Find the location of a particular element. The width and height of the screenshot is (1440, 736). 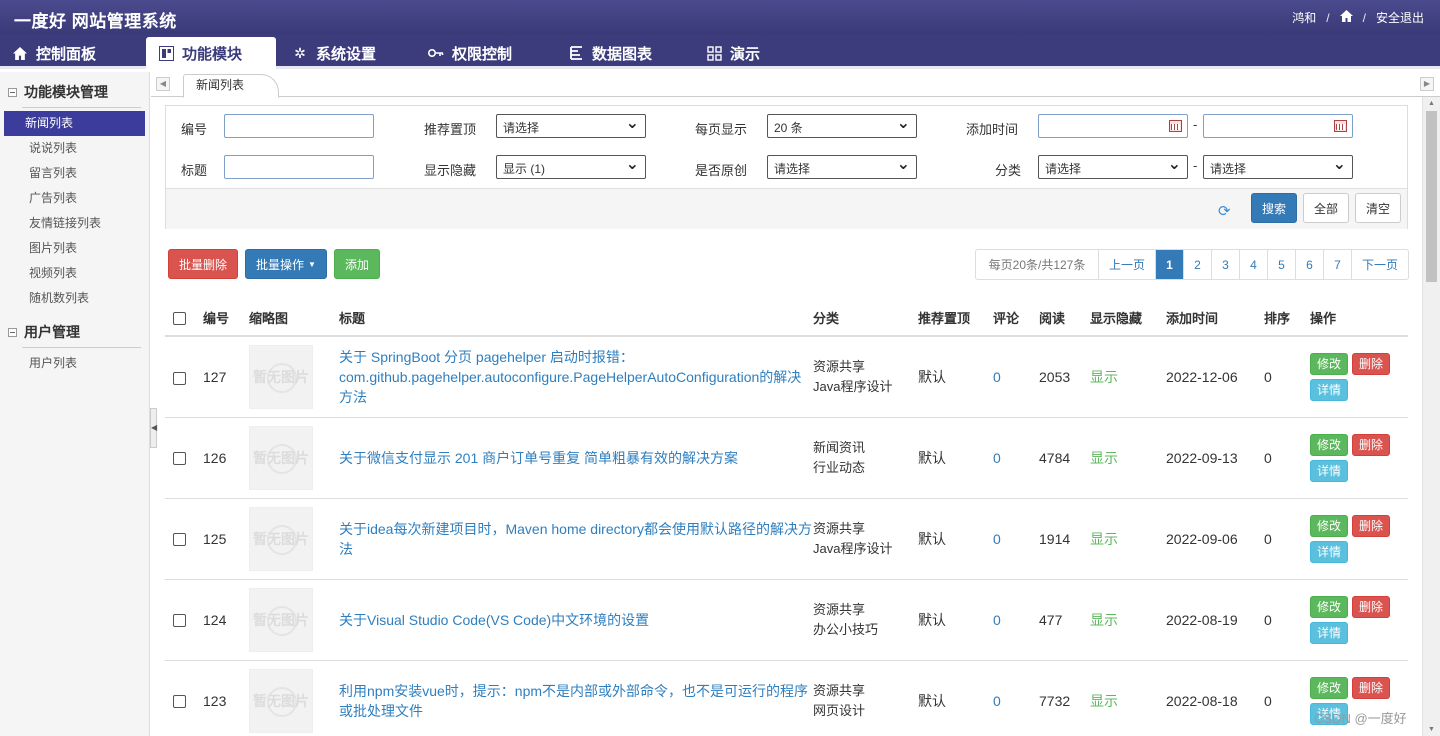

batch-delete-button: 批量删除 is located at coordinates (203, 264).